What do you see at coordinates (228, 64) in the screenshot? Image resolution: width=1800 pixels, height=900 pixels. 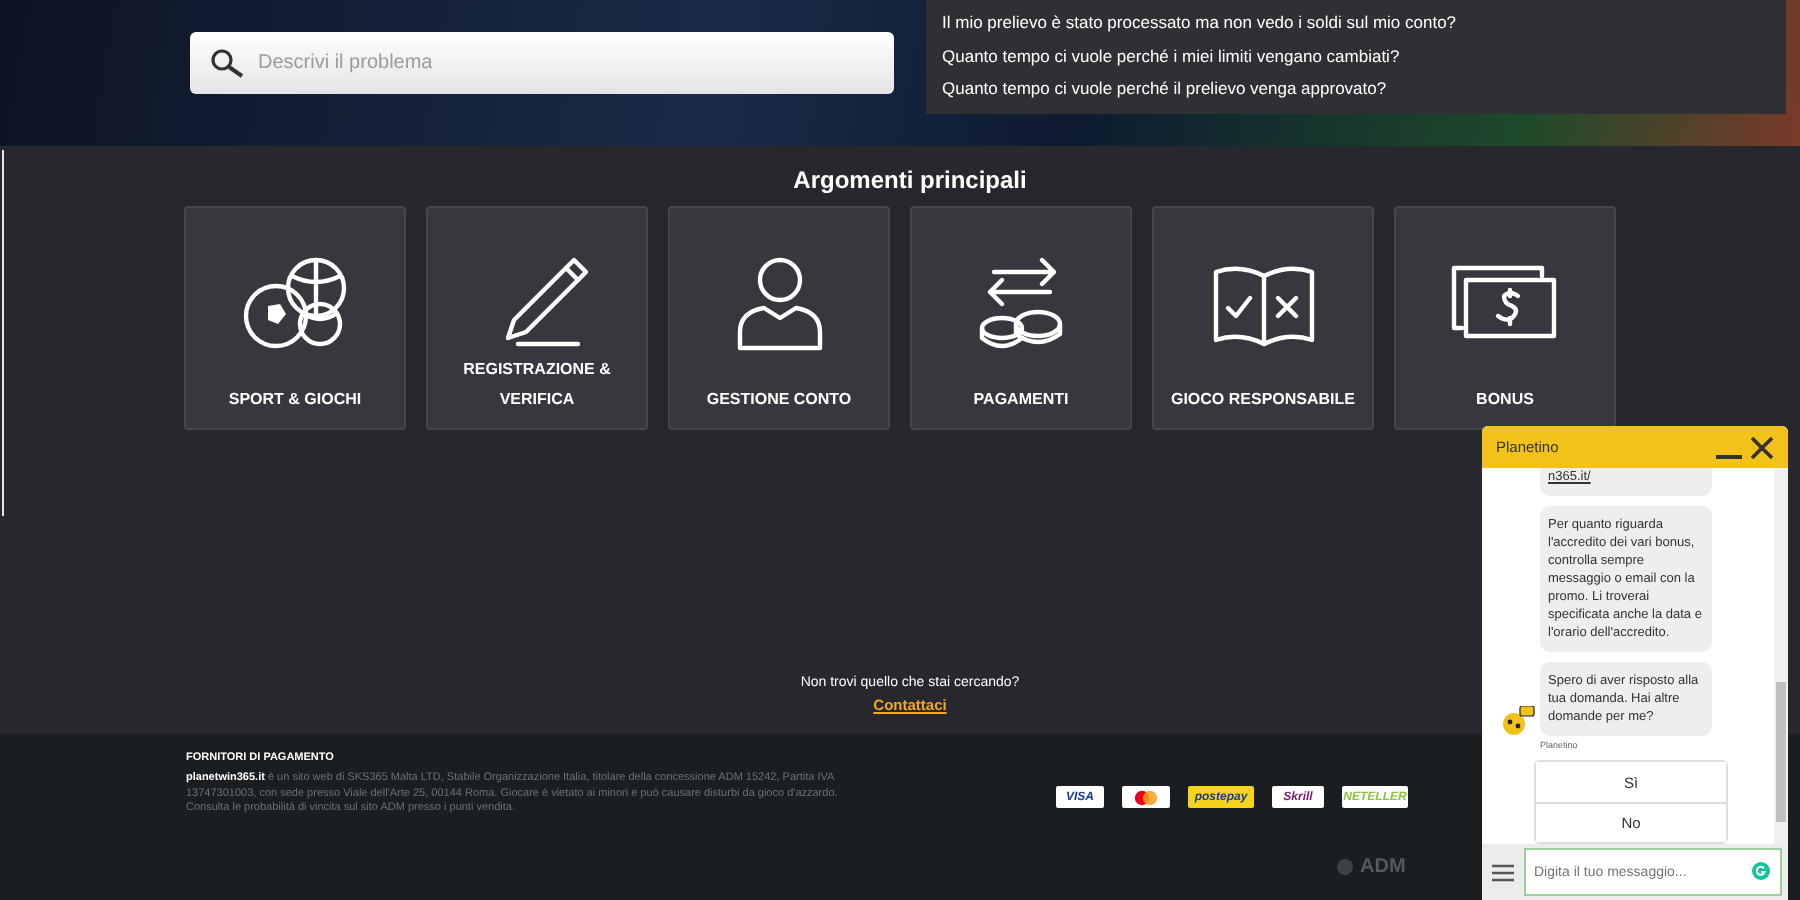 I see `search-icon` at bounding box center [228, 64].